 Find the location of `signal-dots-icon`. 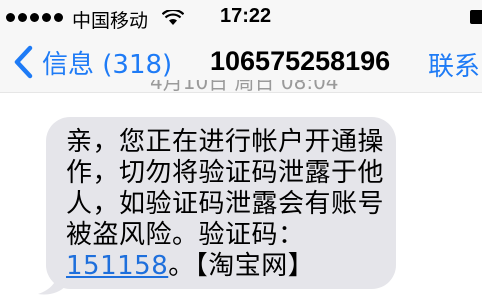

signal-dots-icon is located at coordinates (34, 17).